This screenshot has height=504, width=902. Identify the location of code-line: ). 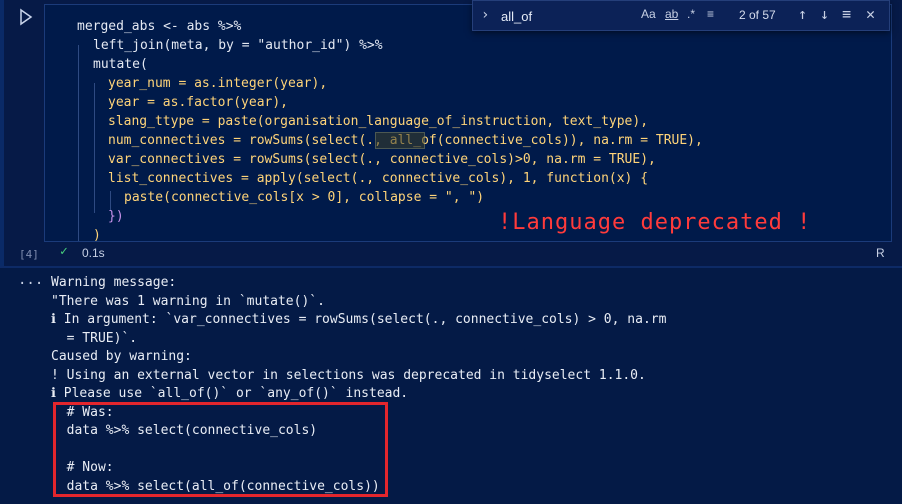
(97, 235).